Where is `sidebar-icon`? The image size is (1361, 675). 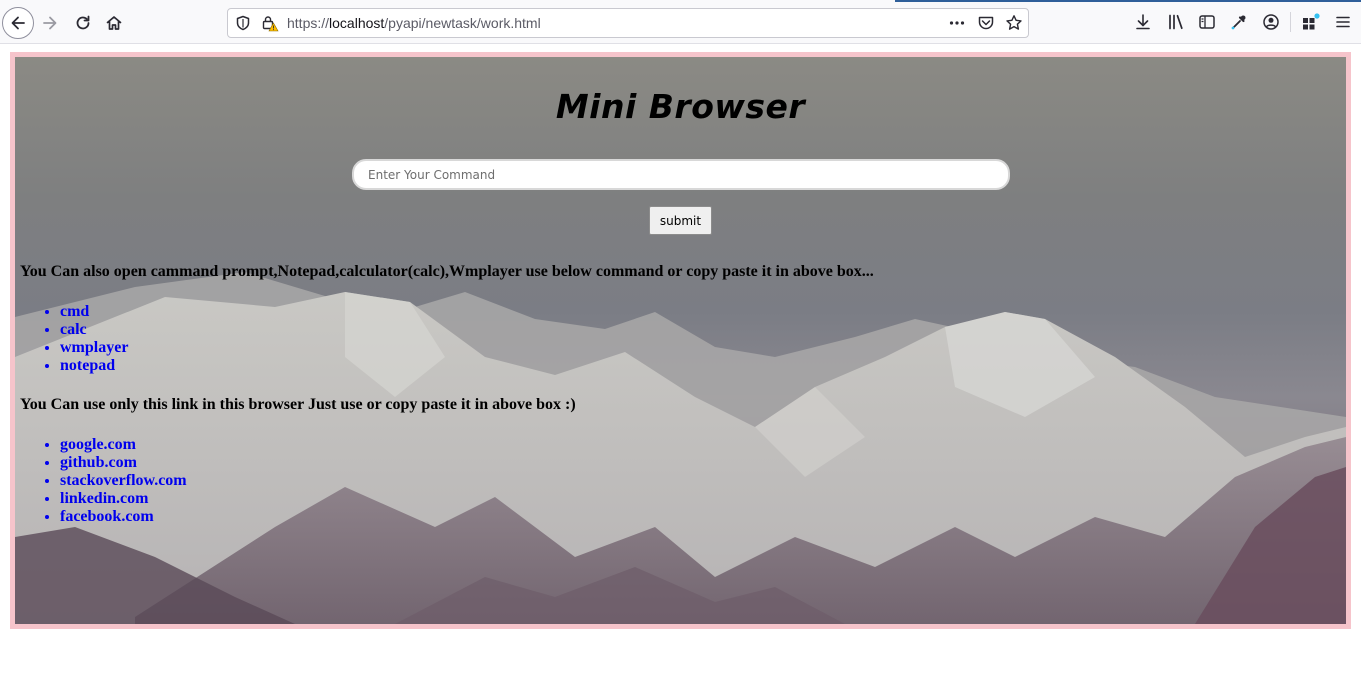 sidebar-icon is located at coordinates (1207, 22).